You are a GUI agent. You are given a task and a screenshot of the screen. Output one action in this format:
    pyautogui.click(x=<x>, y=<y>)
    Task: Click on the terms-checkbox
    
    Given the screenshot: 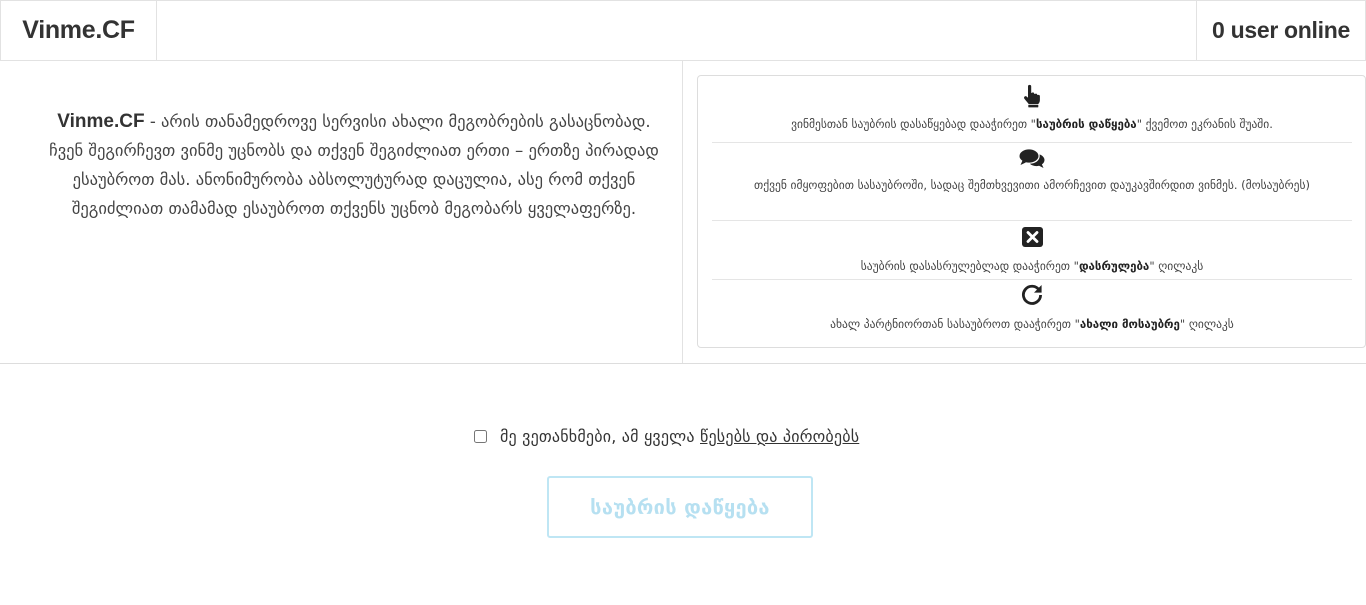 What is the action you would take?
    pyautogui.click(x=480, y=436)
    